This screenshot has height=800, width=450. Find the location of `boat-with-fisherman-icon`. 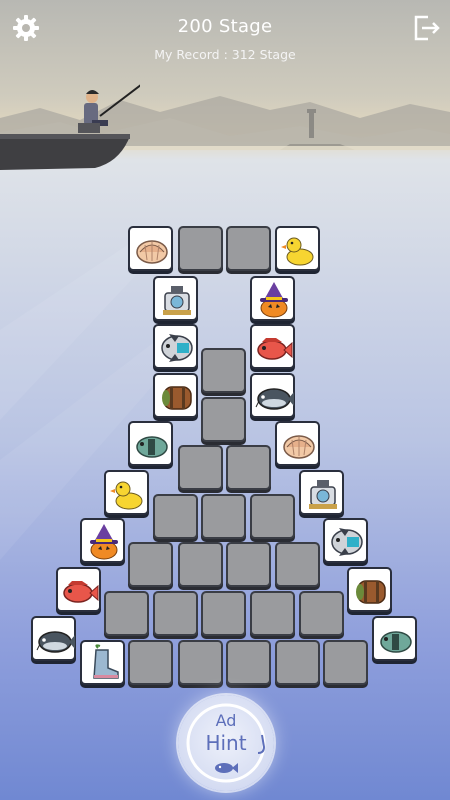

boat-with-fisherman-icon is located at coordinates (70, 127).